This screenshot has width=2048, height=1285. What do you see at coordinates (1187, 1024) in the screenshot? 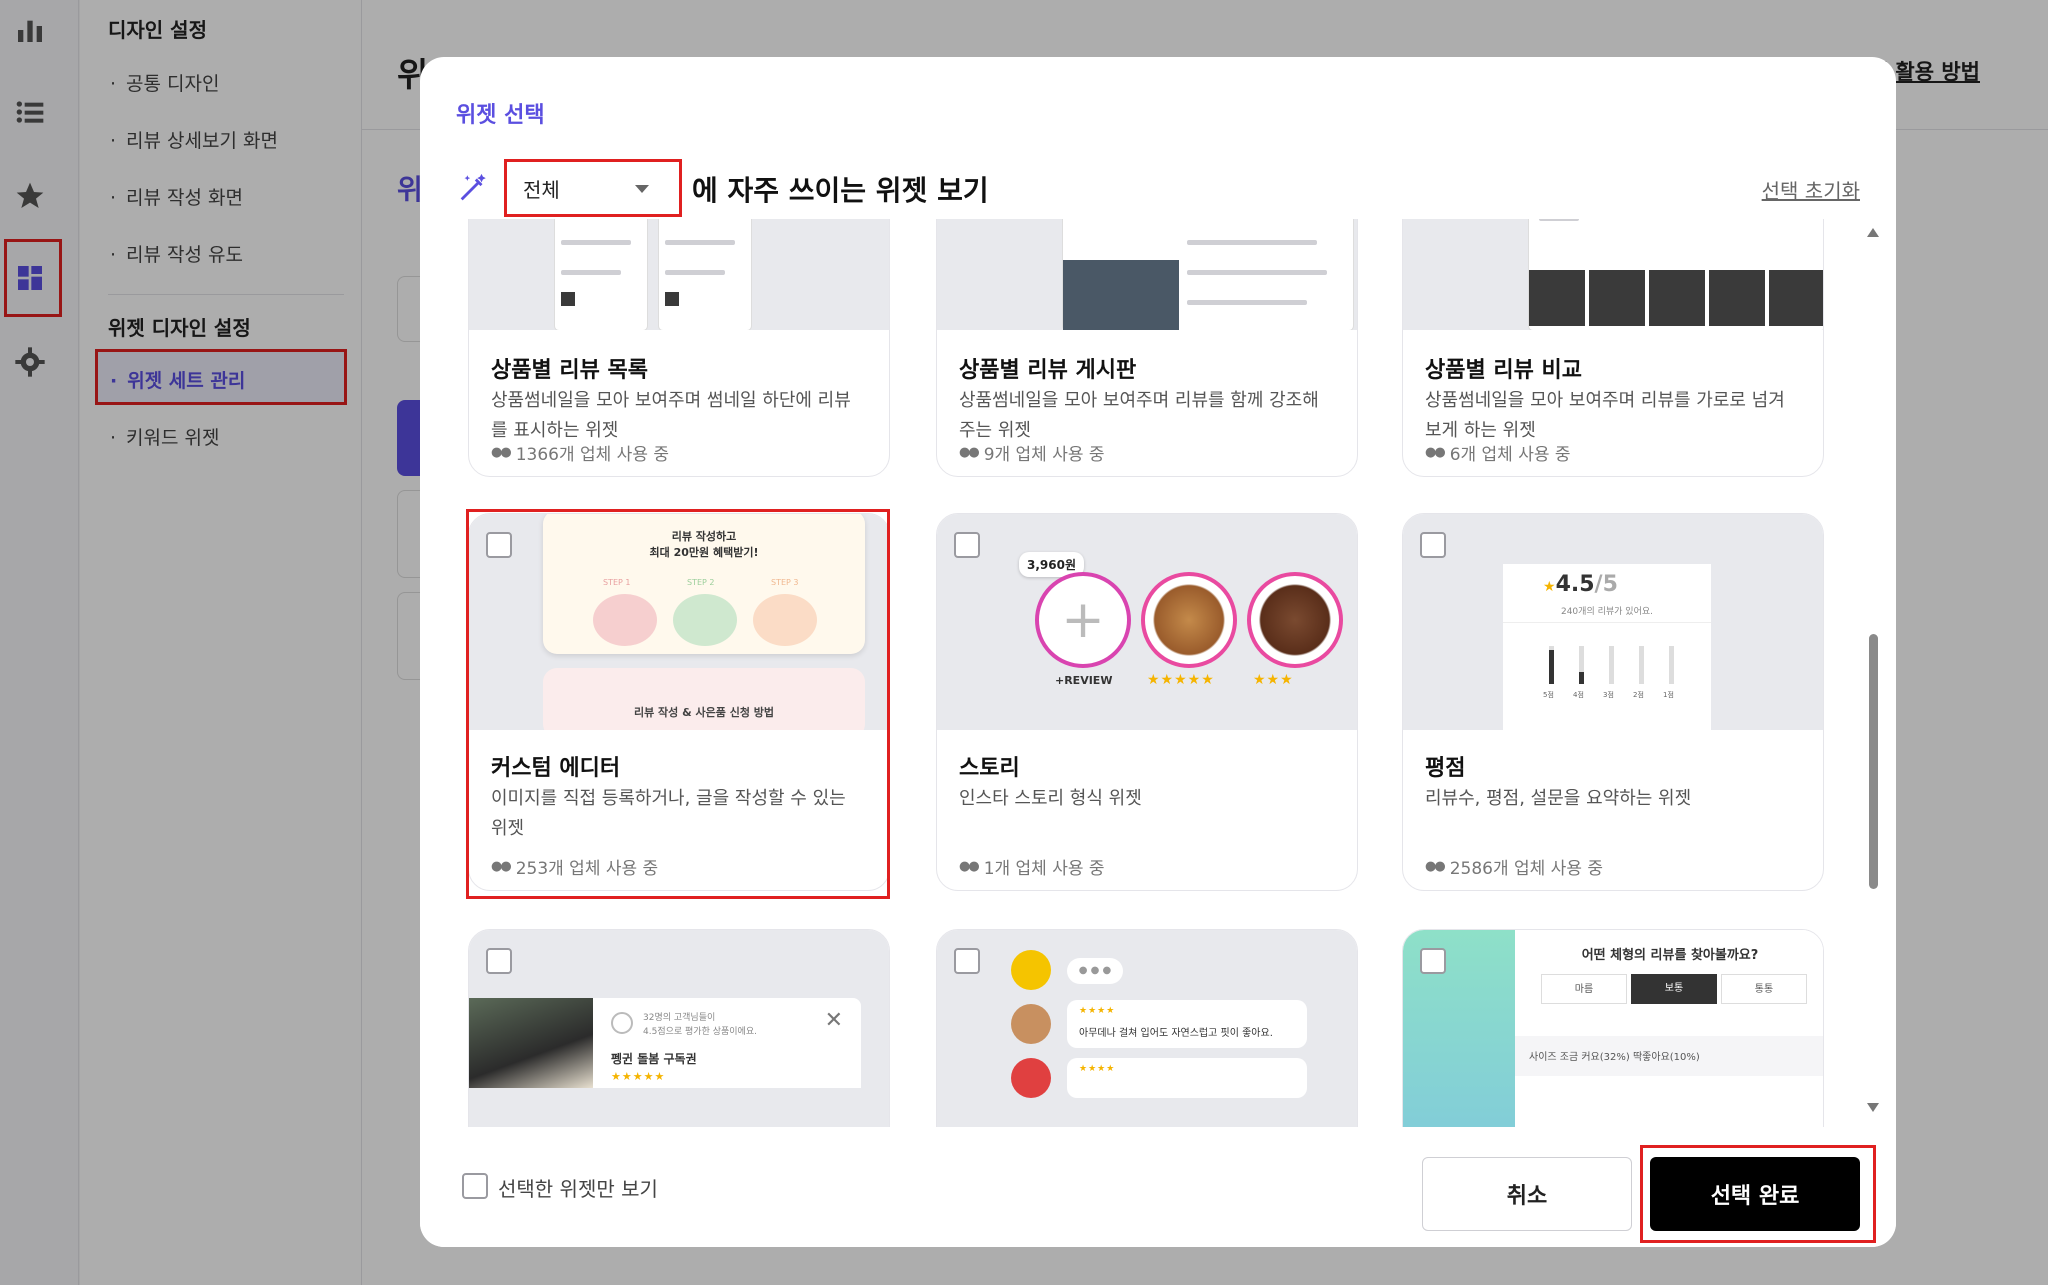
I see `comment-bubble: ★★★★ 아무데나 걸쳐 입어도 자연스럽고 핏이 좋아요.` at bounding box center [1187, 1024].